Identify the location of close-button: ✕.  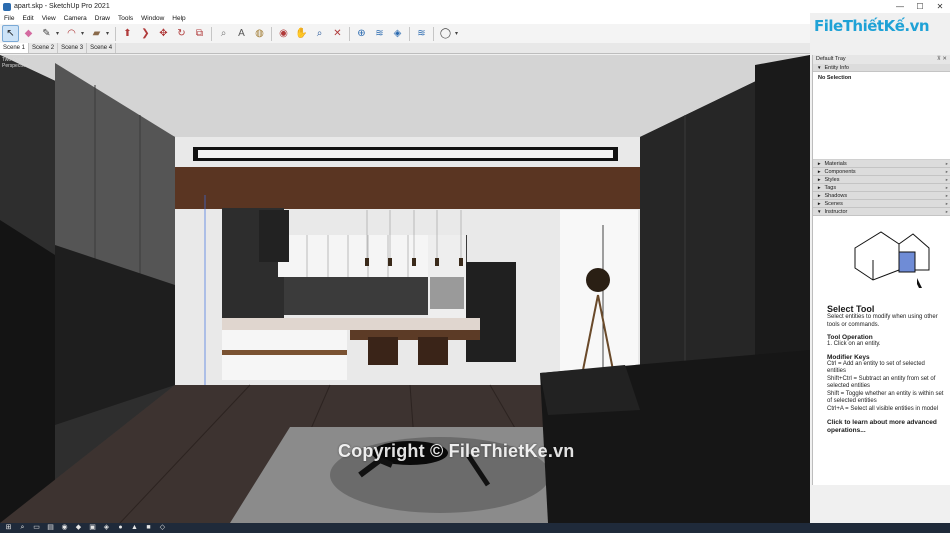
(940, 6).